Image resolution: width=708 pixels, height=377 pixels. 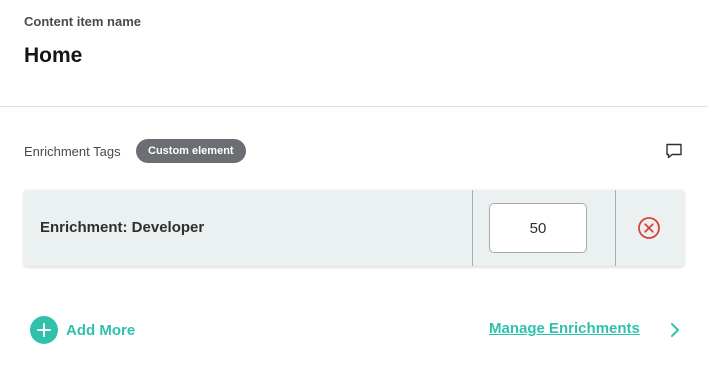 What do you see at coordinates (101, 330) in the screenshot?
I see `add-more-label: Add More` at bounding box center [101, 330].